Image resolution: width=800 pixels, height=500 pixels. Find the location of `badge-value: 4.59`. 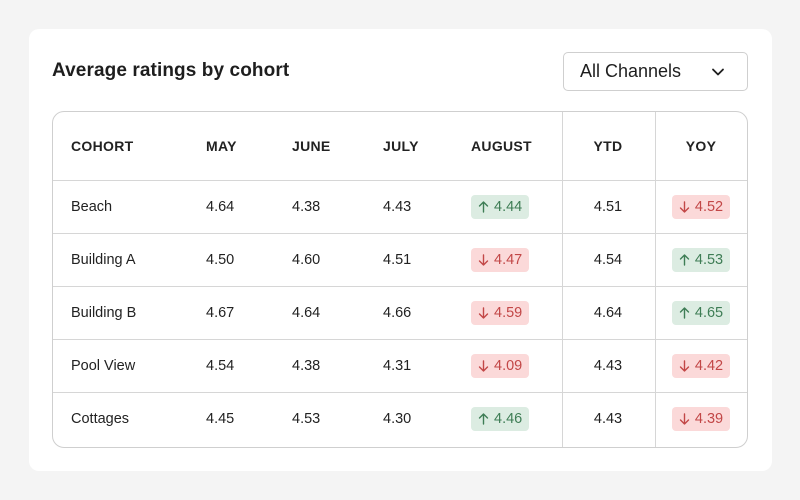

badge-value: 4.59 is located at coordinates (508, 313).